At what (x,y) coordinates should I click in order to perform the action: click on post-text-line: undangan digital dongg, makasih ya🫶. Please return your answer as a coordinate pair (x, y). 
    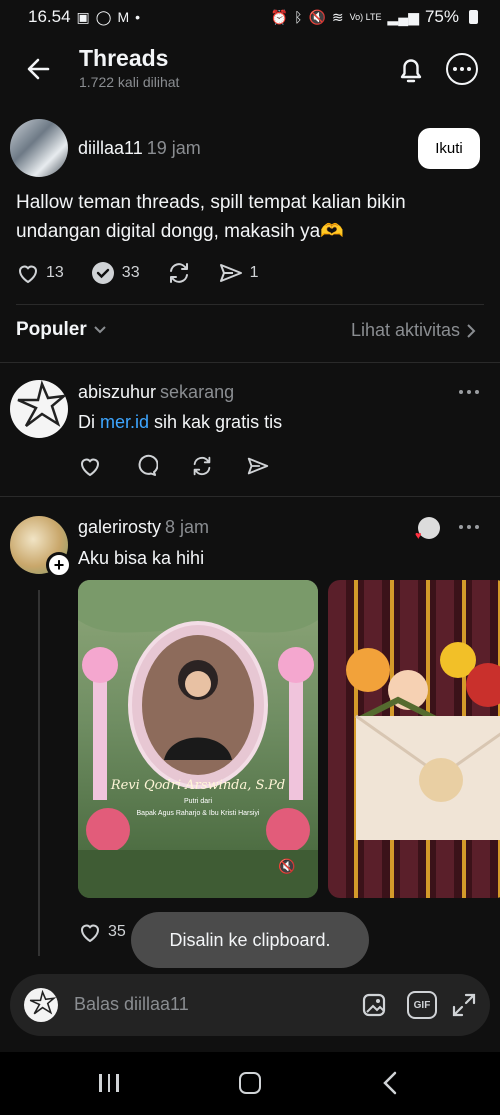
    Looking at the image, I should click on (180, 231).